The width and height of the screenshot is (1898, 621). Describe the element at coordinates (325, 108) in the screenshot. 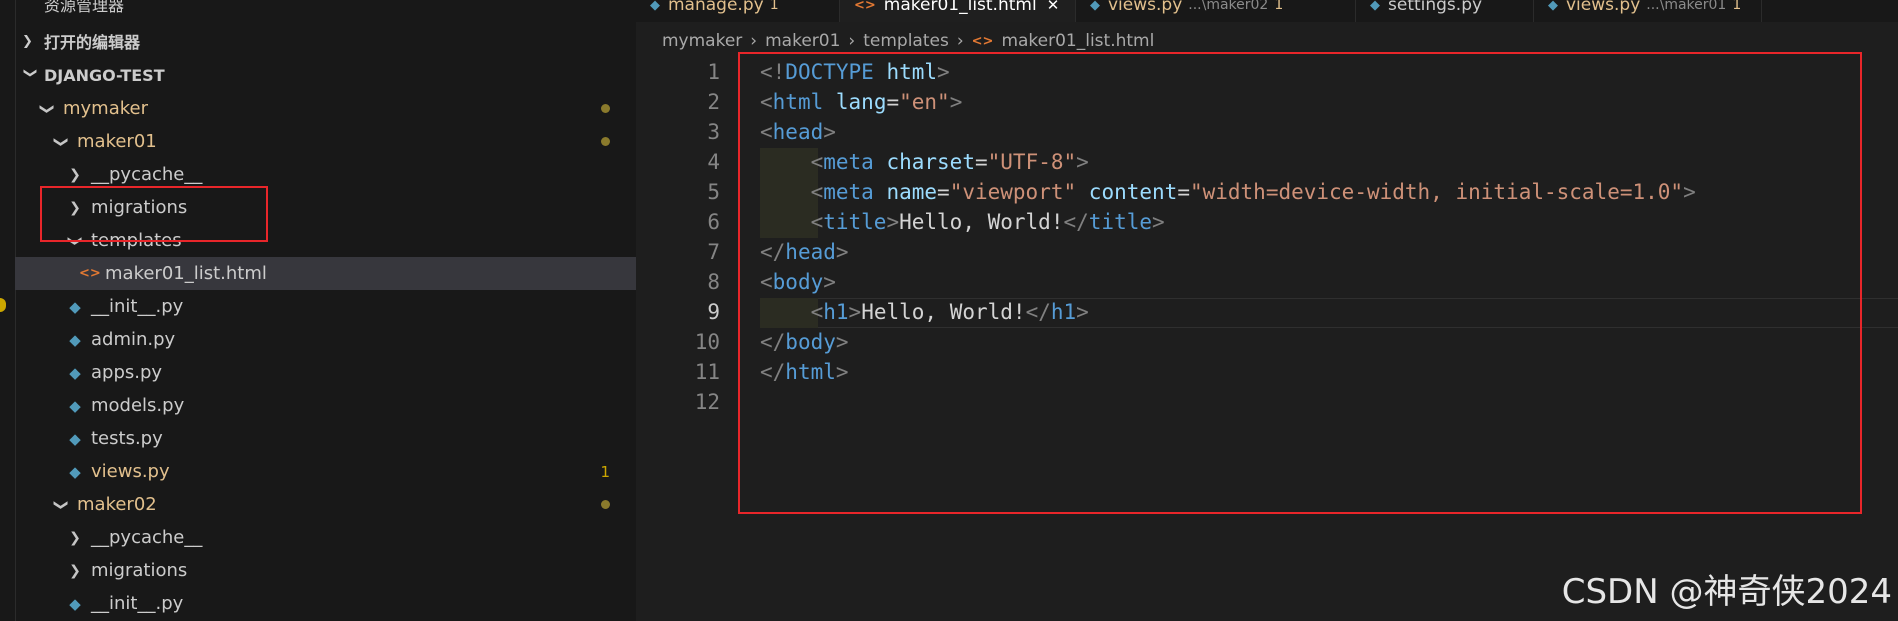

I see `tree-folder: ❯ mymaker` at that location.